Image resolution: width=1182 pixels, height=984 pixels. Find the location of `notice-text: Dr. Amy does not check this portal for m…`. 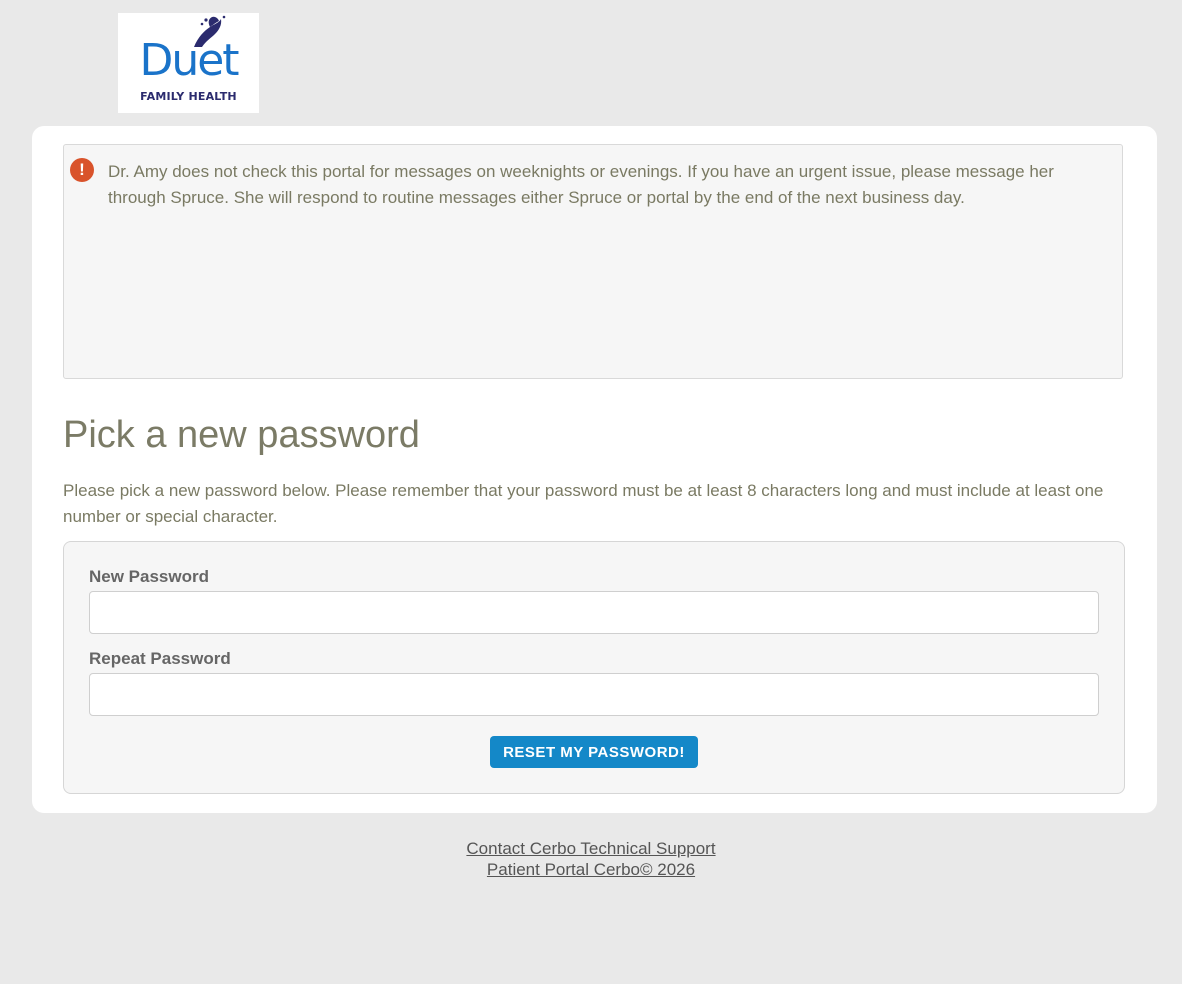

notice-text: Dr. Amy does not check this portal for m… is located at coordinates (581, 184).